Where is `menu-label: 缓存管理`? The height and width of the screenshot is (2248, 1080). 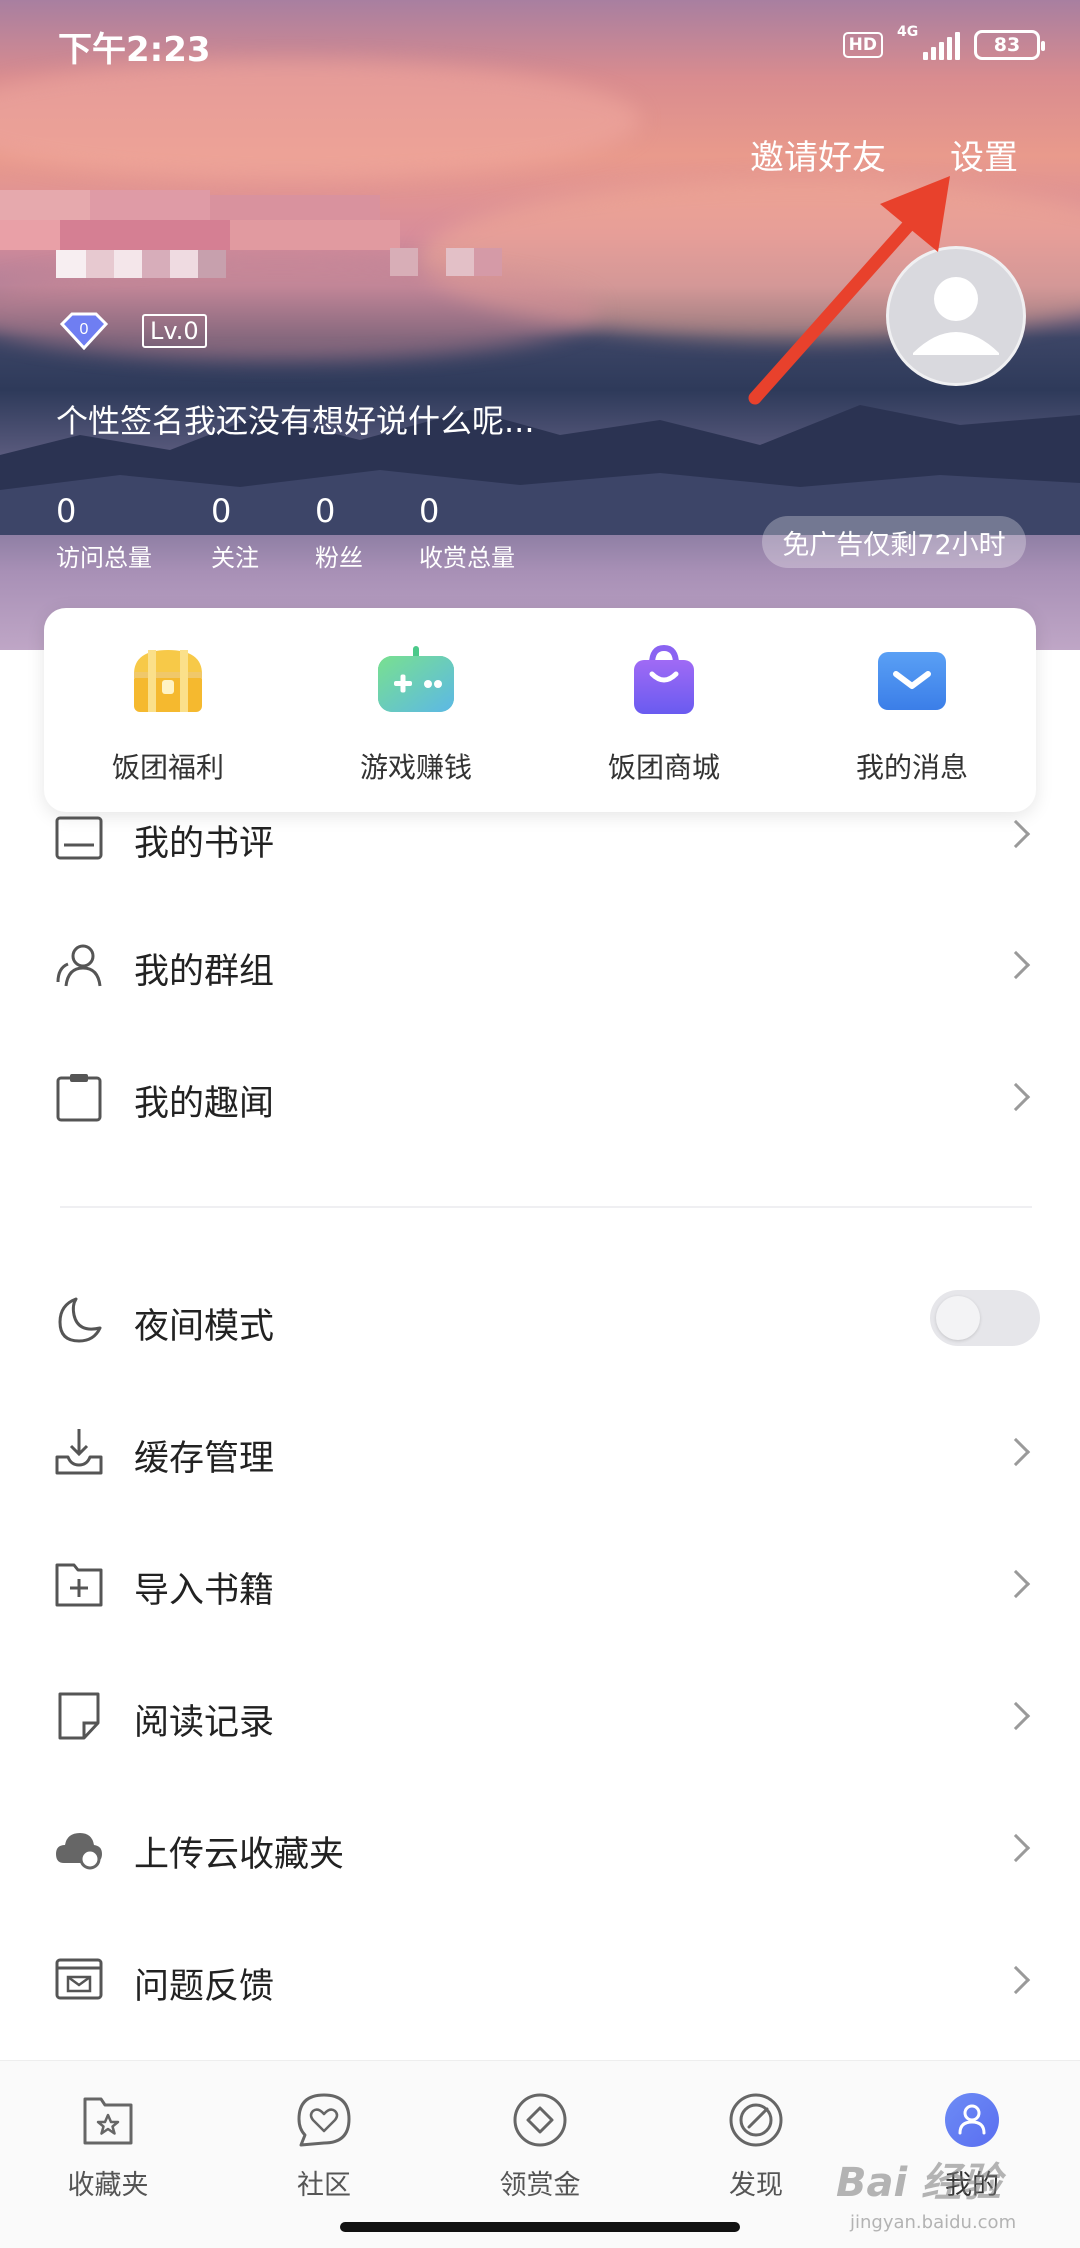
menu-label: 缓存管理 is located at coordinates (204, 1459).